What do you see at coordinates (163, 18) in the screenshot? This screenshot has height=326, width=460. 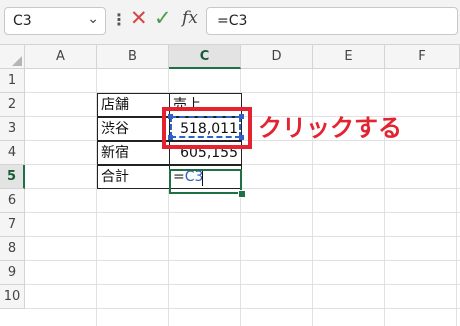 I see `enter-check-icon: ✓` at bounding box center [163, 18].